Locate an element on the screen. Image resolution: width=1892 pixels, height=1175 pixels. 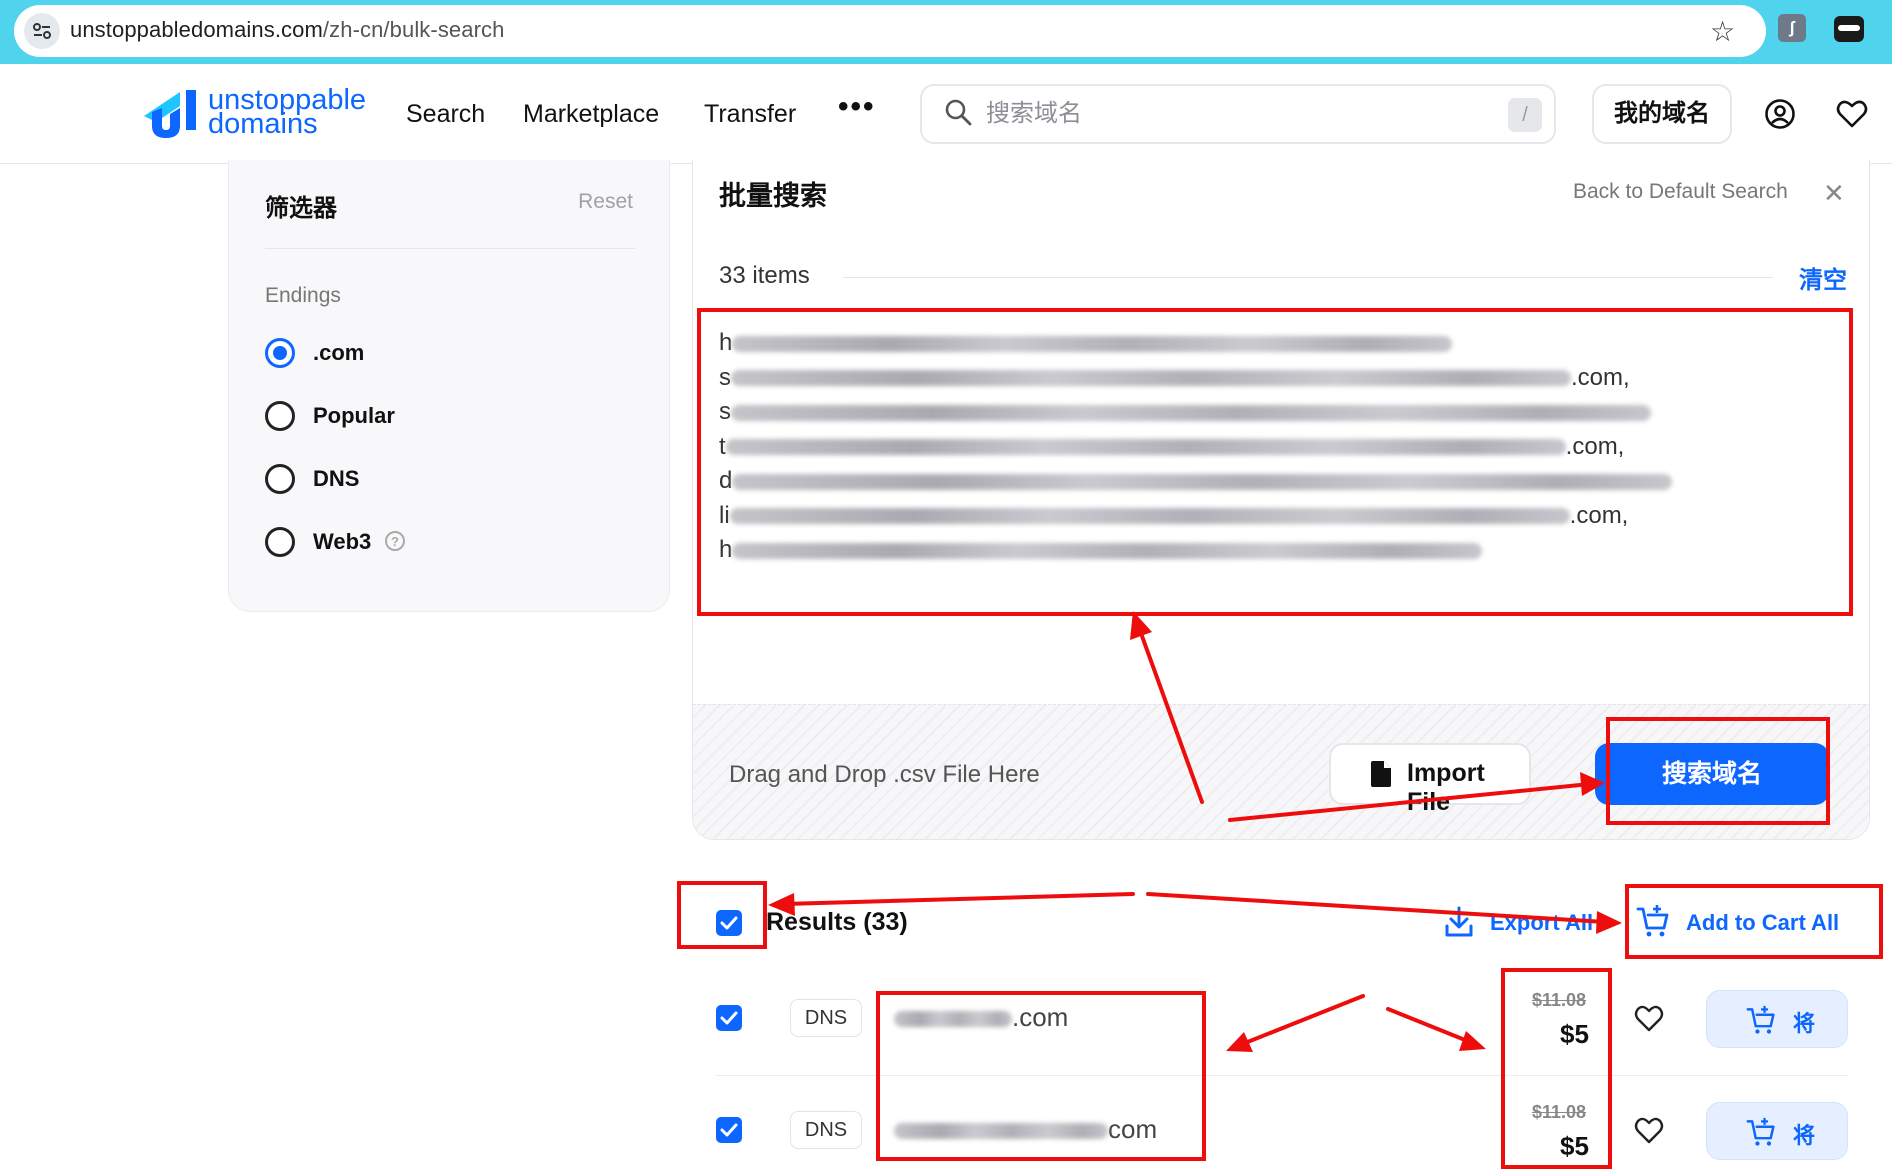
extension-icon: ʃ is located at coordinates (1792, 28).